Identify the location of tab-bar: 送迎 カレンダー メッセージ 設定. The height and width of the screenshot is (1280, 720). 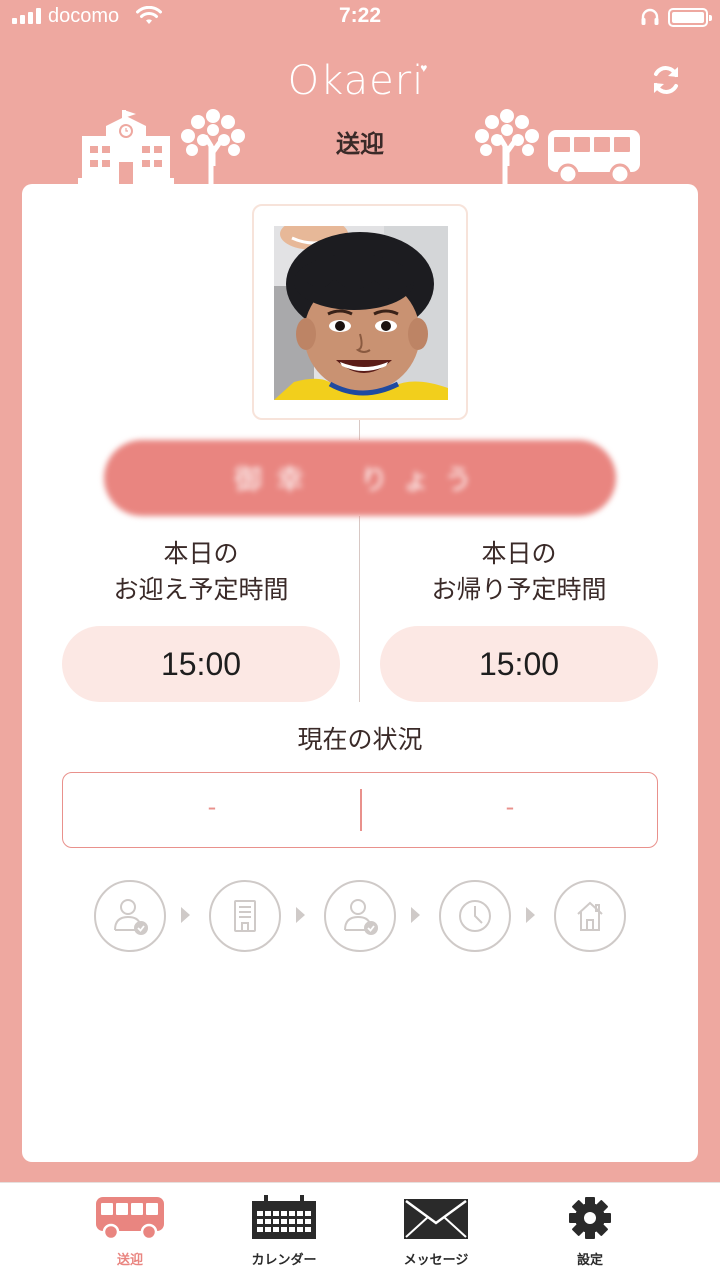
(360, 1231).